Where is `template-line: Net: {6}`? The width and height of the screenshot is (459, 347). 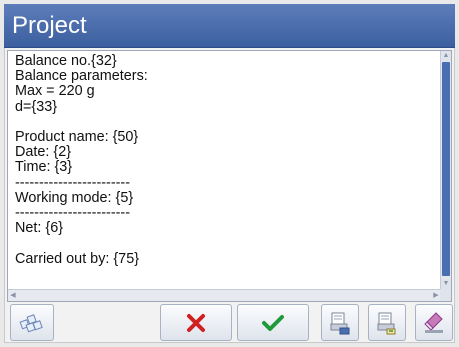
template-line: Net: {6} is located at coordinates (39, 228).